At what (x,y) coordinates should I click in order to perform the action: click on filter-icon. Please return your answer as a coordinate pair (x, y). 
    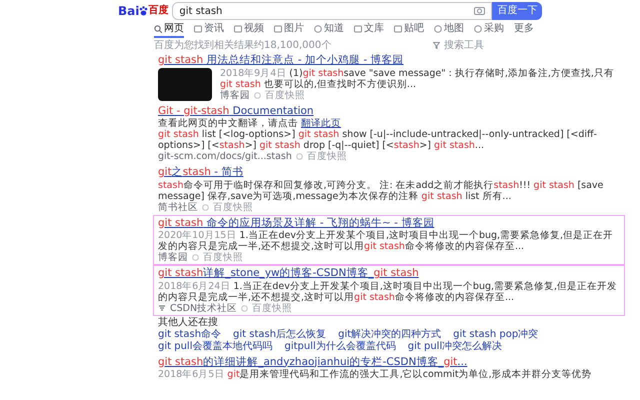
    Looking at the image, I should click on (436, 45).